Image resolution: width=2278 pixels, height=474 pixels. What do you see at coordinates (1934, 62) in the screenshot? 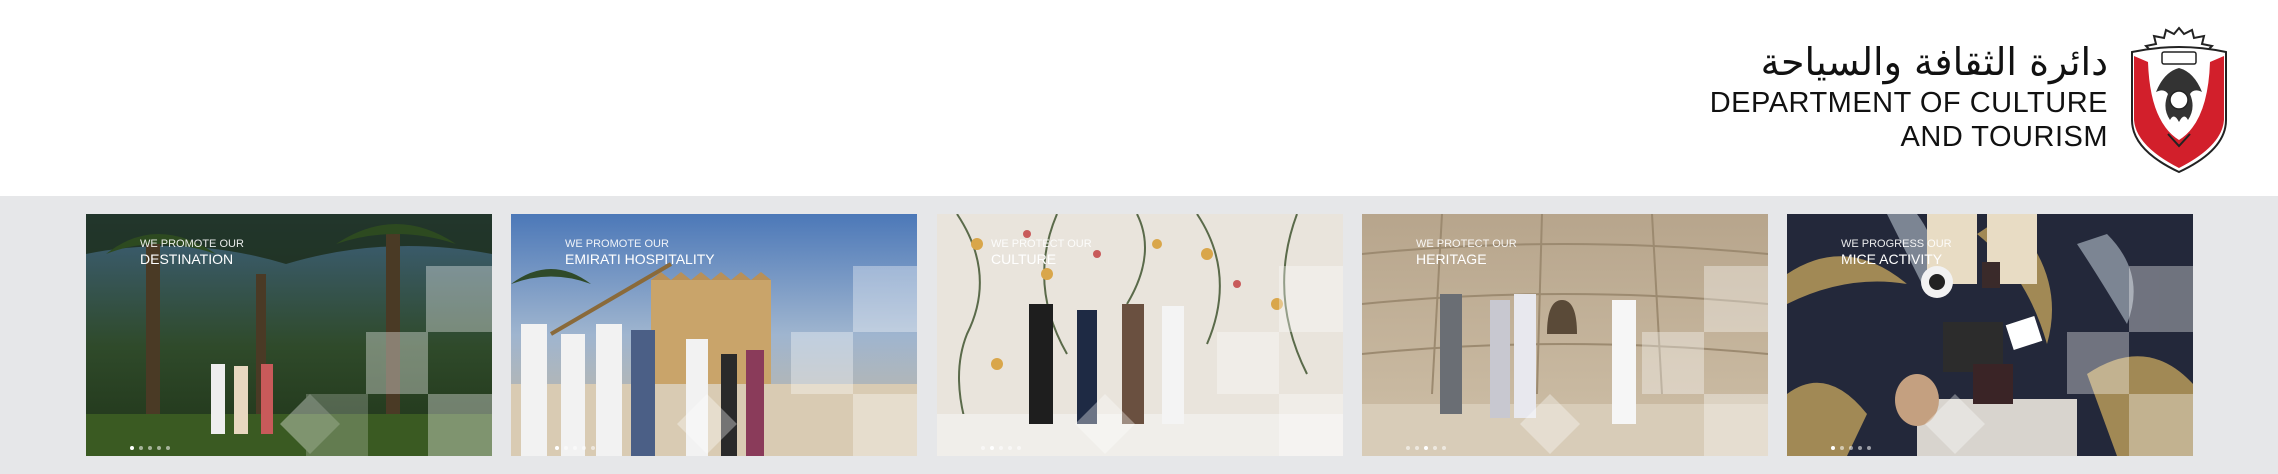
I see `arabic-department-name: دائرة الثقافة والسياحة` at bounding box center [1934, 62].